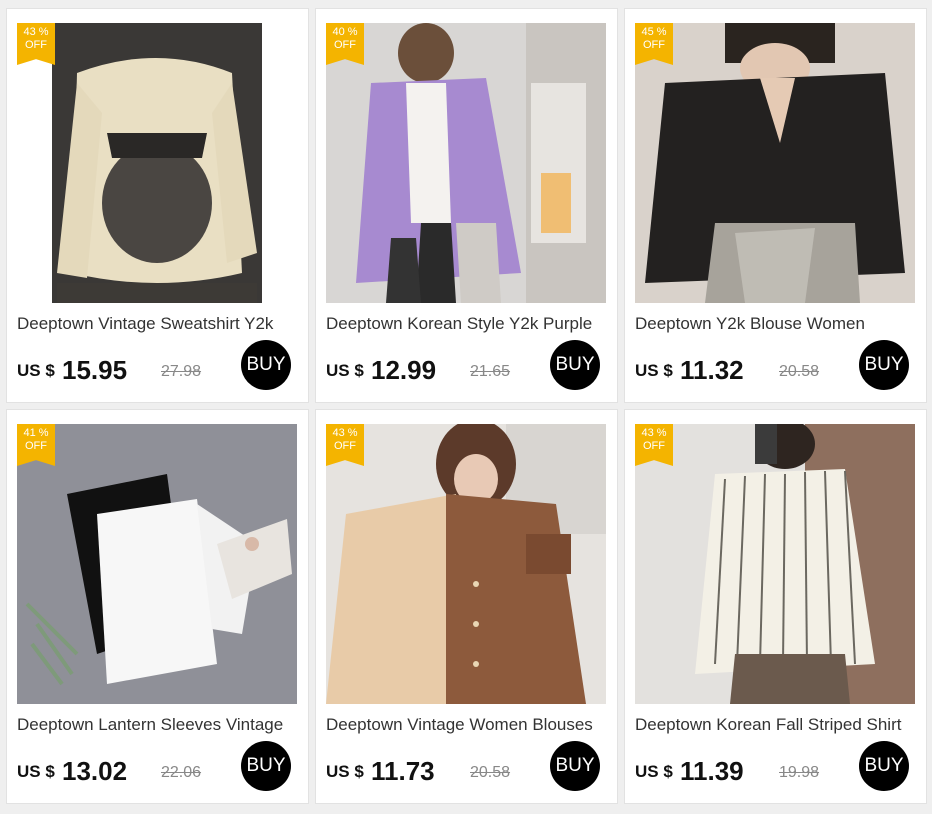 Image resolution: width=932 pixels, height=814 pixels. Describe the element at coordinates (468, 725) in the screenshot. I see `product-title: Deeptown Vintage Women Blouses` at that location.